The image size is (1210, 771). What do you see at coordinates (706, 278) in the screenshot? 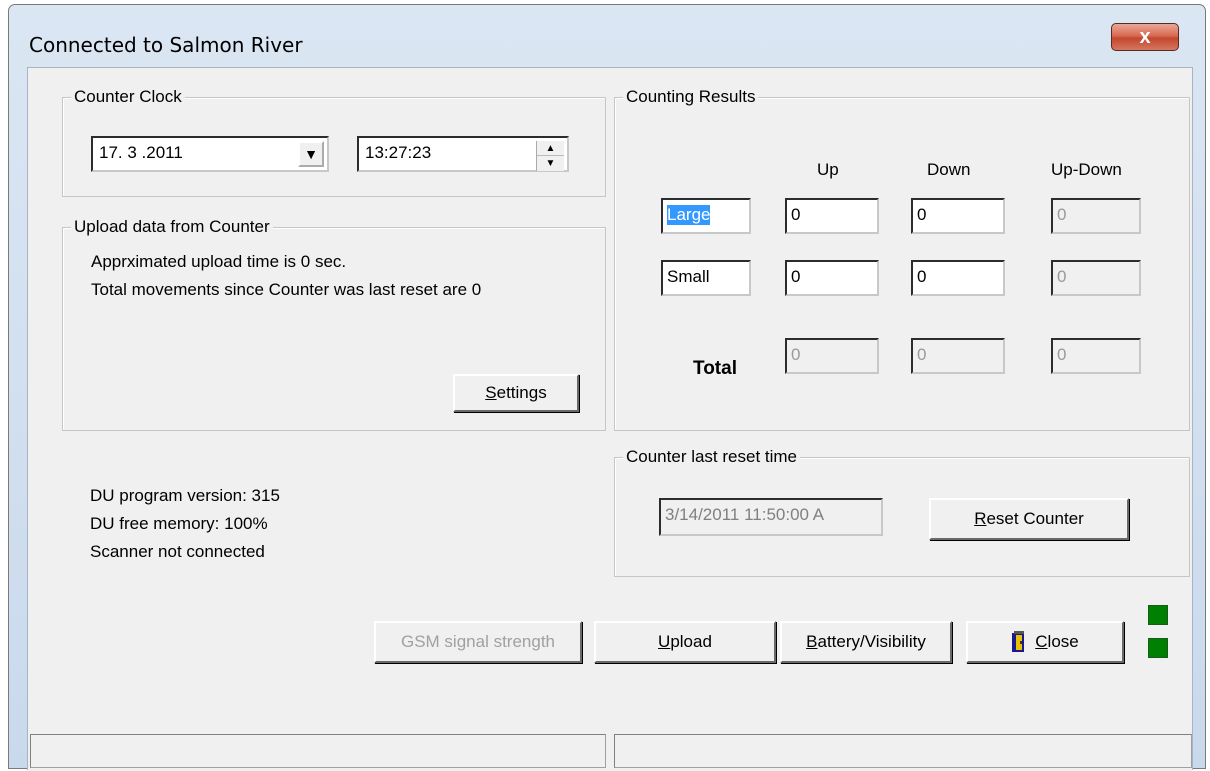
I see `small-label-field: Small` at bounding box center [706, 278].